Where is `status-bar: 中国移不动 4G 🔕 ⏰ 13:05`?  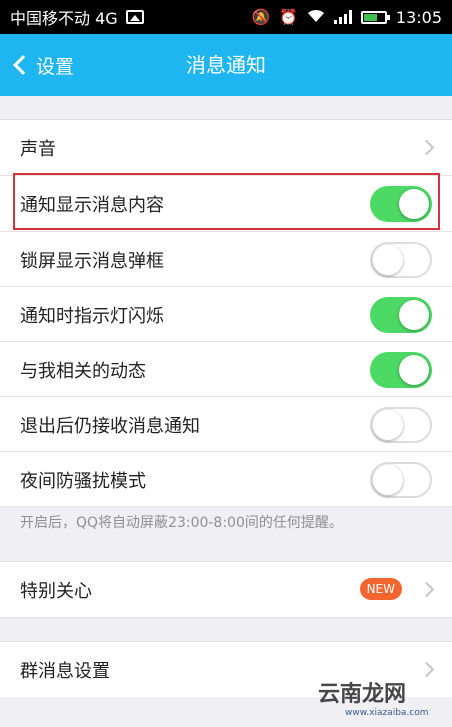 status-bar: 中国移不动 4G 🔕 ⏰ 13:05 is located at coordinates (226, 17).